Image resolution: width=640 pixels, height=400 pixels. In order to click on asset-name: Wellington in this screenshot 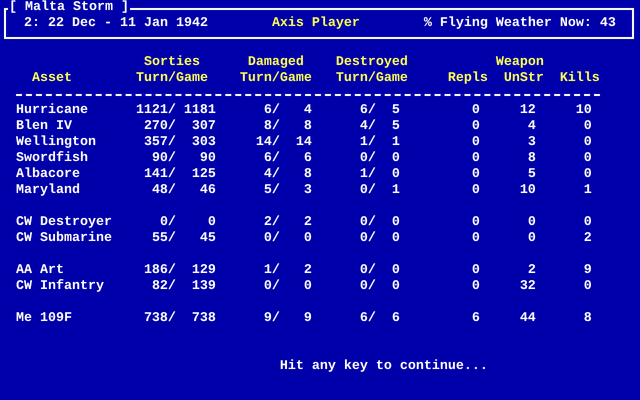, I will do `click(56, 142)`.